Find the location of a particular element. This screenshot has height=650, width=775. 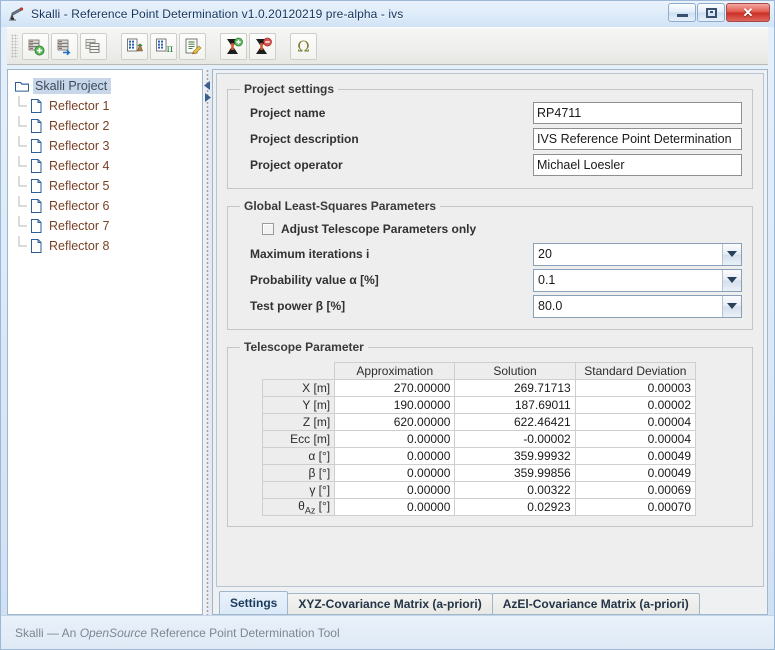

table-row: β [°] 0.00000 359.99856 0.00049 is located at coordinates (479, 473).